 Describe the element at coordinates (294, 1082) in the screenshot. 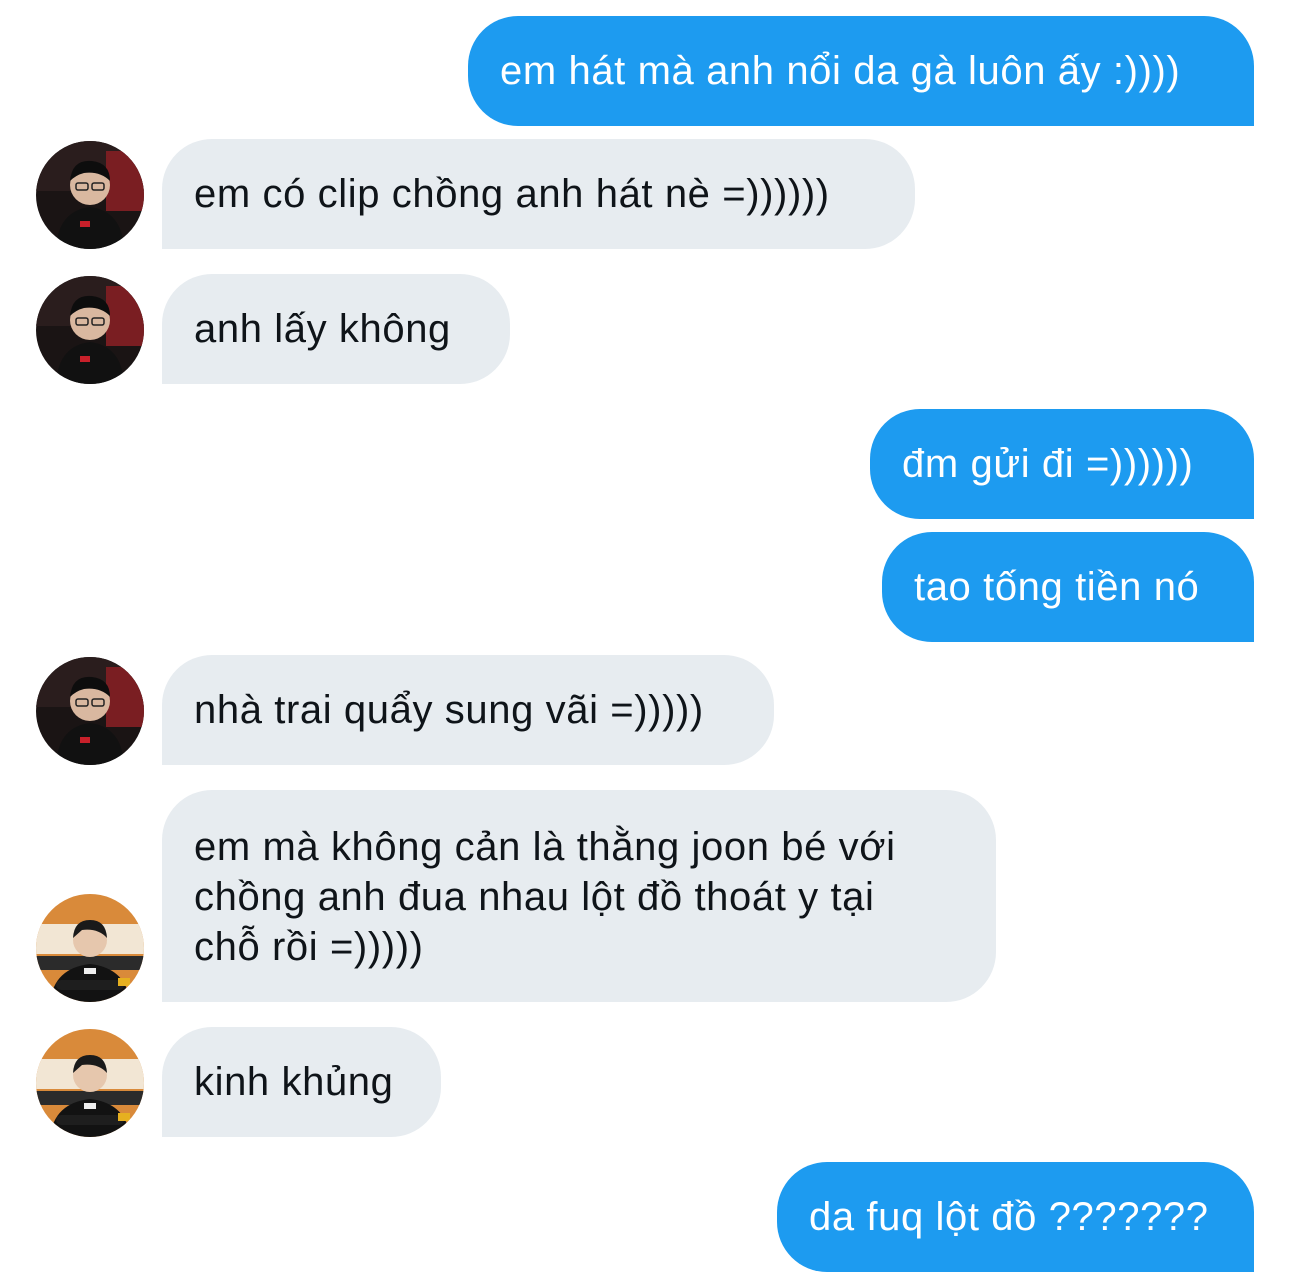

I see `message-text: kinh khủng` at that location.